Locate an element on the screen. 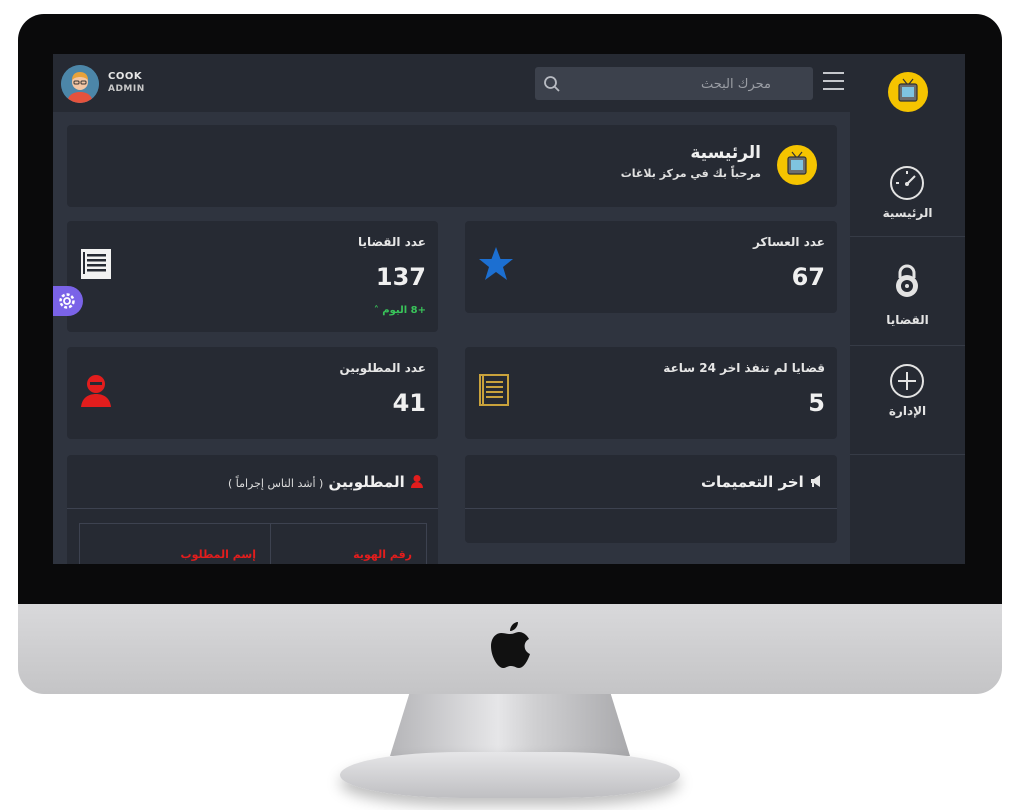 The width and height of the screenshot is (1020, 810). stat-trend: +8 اليوم ˄ is located at coordinates (399, 310).